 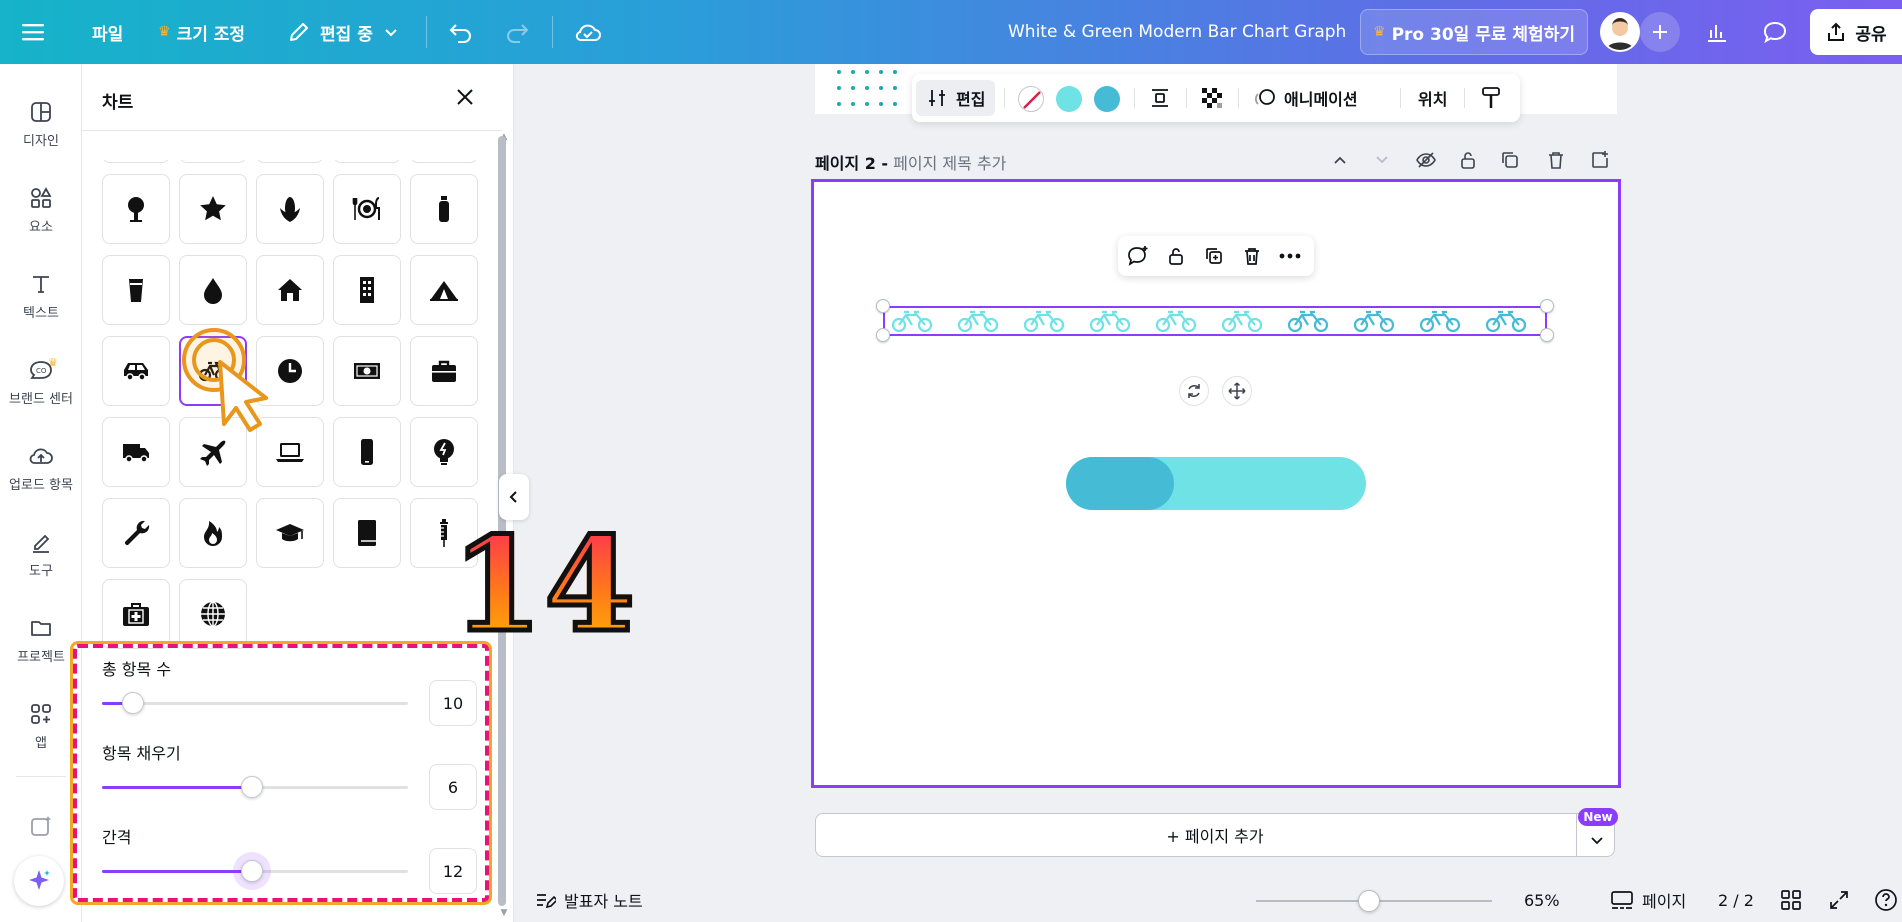 I want to click on trash-icon, so click(x=1556, y=160).